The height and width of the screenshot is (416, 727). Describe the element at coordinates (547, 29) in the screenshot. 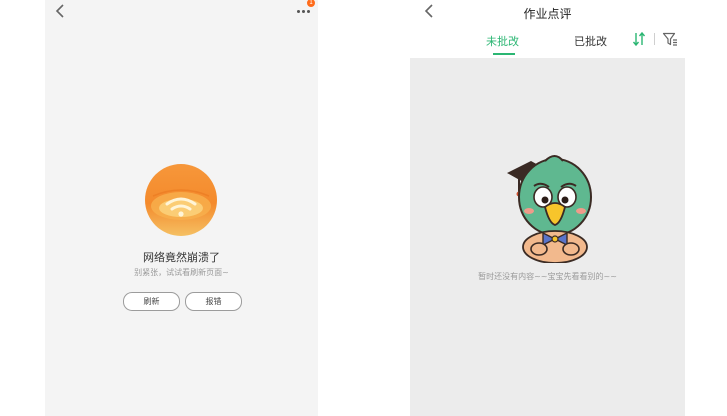

I see `homework-review-header: 作业点评 未批改 已批改` at that location.